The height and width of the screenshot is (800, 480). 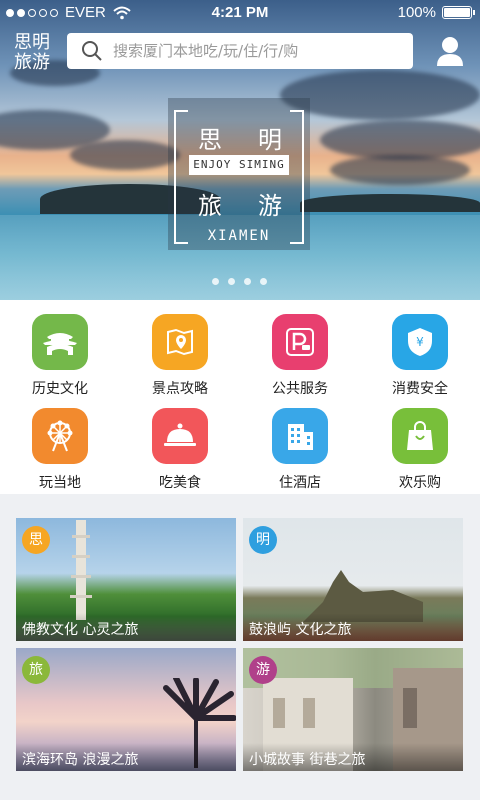 I want to click on category-public-services: 公共服务, so click(x=300, y=356).